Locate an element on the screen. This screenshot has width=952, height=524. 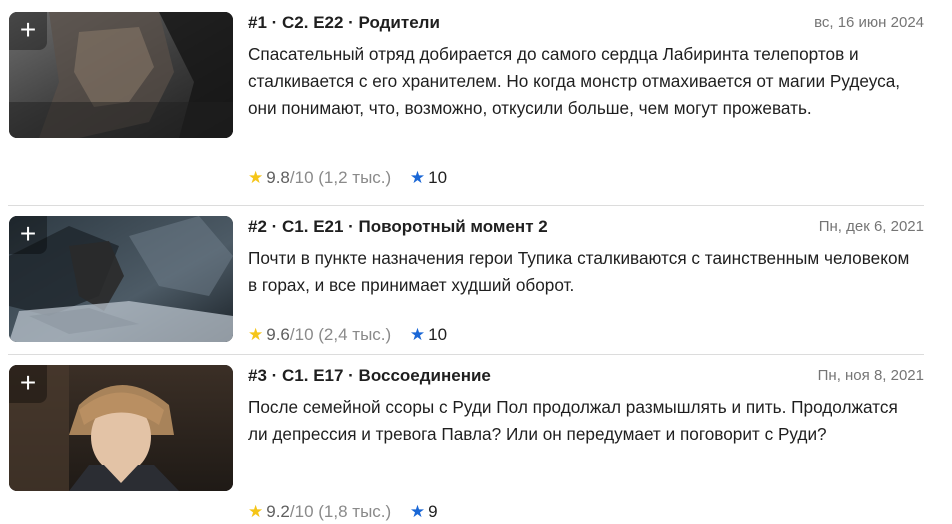
rating-value: 9.6 is located at coordinates (278, 334).